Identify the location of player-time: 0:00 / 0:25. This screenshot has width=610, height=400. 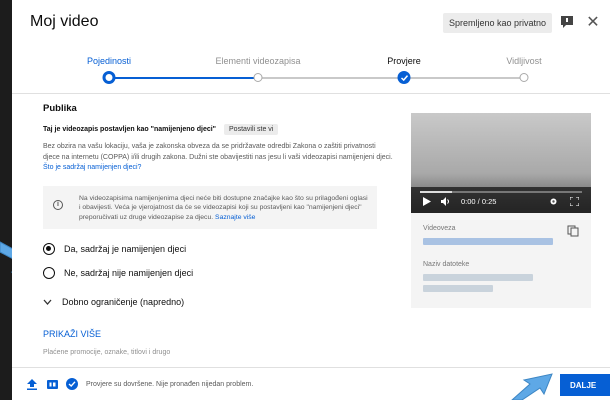
(479, 201).